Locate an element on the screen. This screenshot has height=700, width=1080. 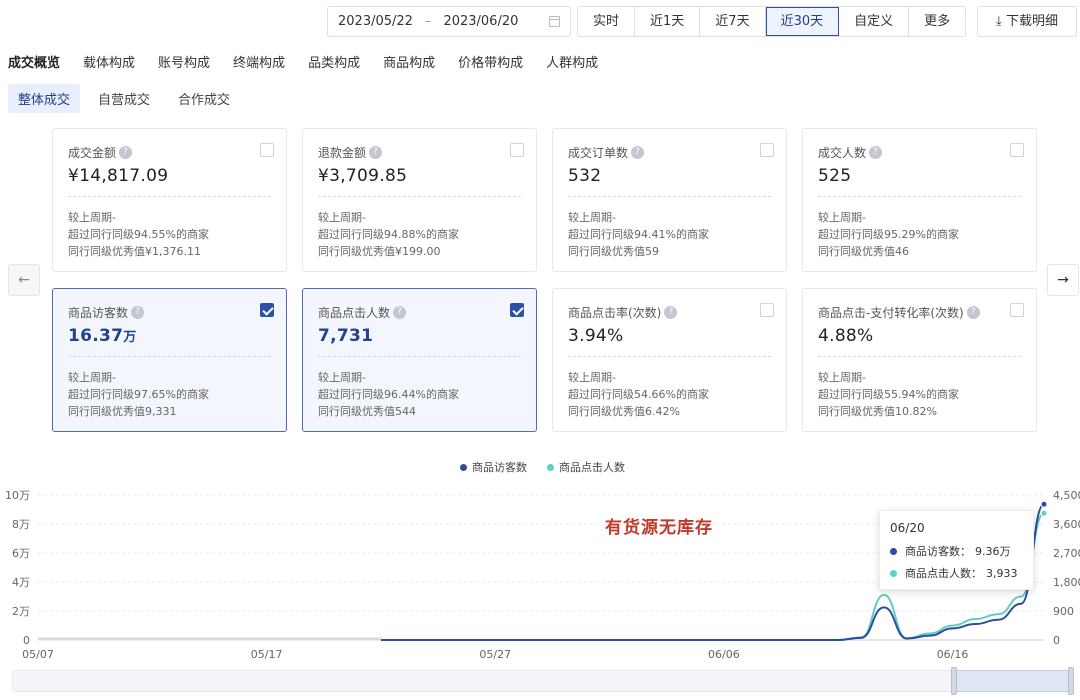
metric-title: 商品点击率(次数) is located at coordinates (615, 313).